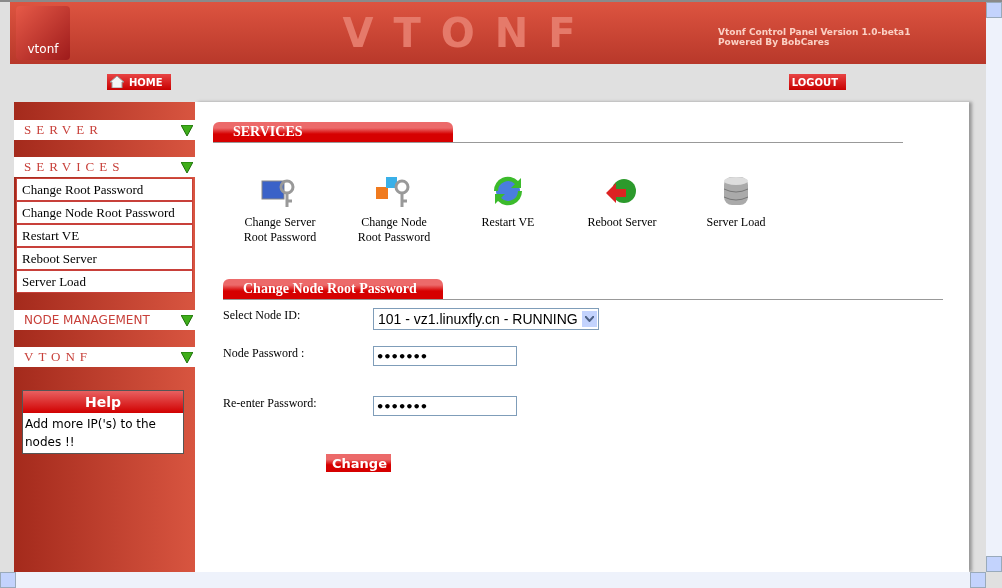 Image resolution: width=1002 pixels, height=588 pixels. Describe the element at coordinates (736, 209) in the screenshot. I see `service-link: Server Load` at that location.